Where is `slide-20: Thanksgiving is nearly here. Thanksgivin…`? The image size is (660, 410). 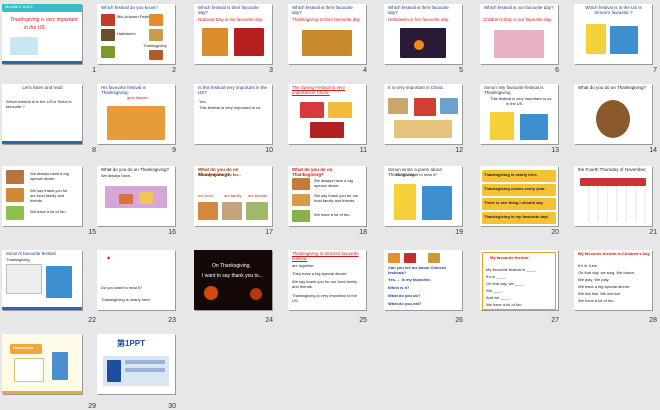 slide-20: Thanksgiving is nearly here. Thanksgivin… is located at coordinates (519, 196).